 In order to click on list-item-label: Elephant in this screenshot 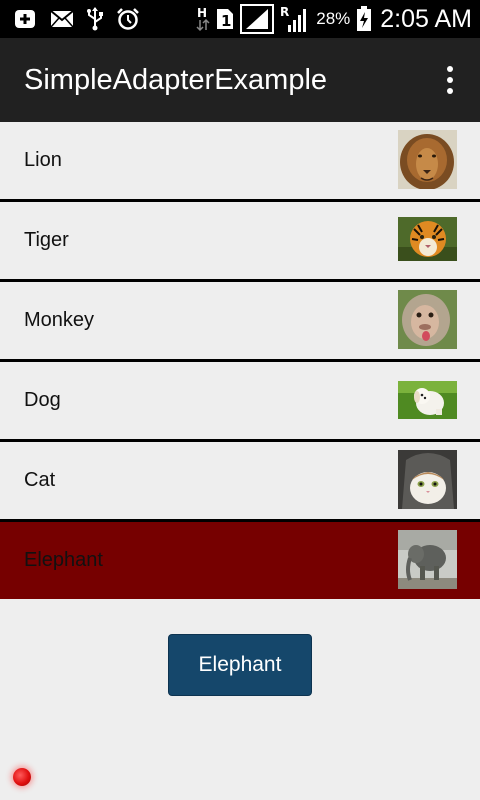, I will do `click(63, 560)`.